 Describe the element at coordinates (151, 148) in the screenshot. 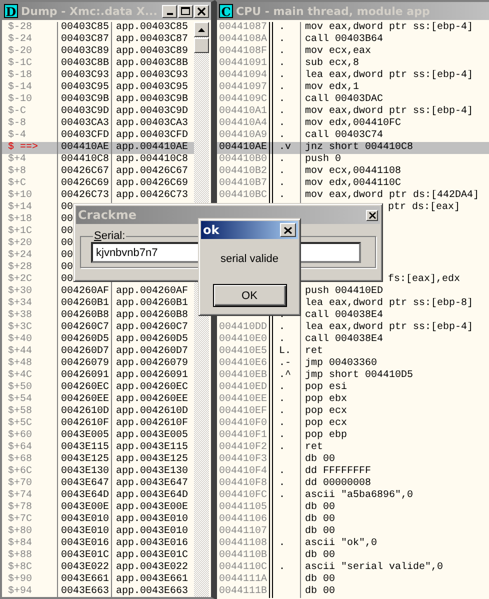

I see `value-cell-text: app.004410AE` at that location.